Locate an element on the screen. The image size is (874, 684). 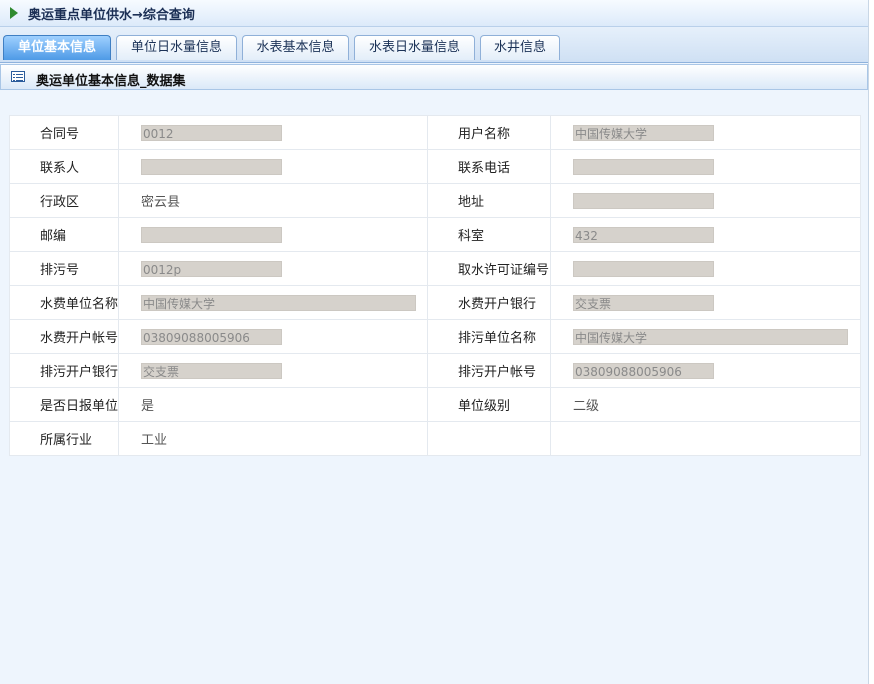
table-row: 排污开户银行 交支票 排污开户帐号 03809088005906 is located at coordinates (435, 370).